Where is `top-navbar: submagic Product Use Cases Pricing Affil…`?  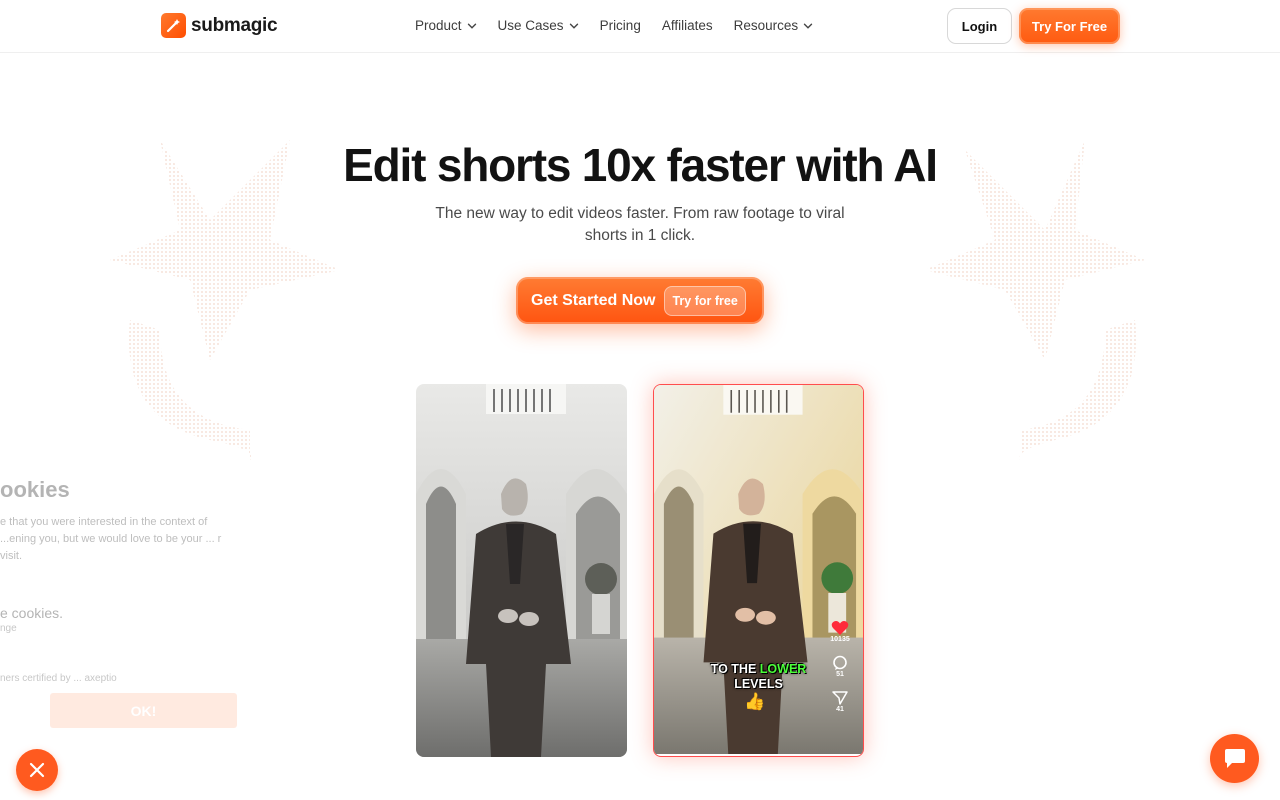 top-navbar: submagic Product Use Cases Pricing Affil… is located at coordinates (640, 26).